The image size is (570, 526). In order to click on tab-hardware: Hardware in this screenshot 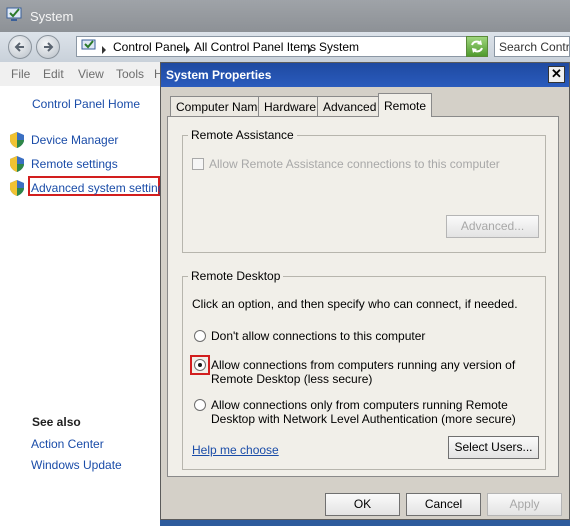, I will do `click(290, 106)`.